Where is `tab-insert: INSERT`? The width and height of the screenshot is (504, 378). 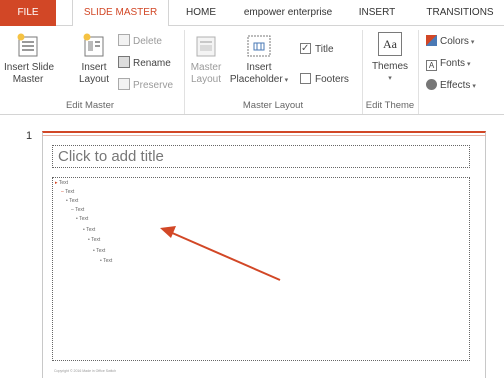
tab-insert: INSERT is located at coordinates (377, 13).